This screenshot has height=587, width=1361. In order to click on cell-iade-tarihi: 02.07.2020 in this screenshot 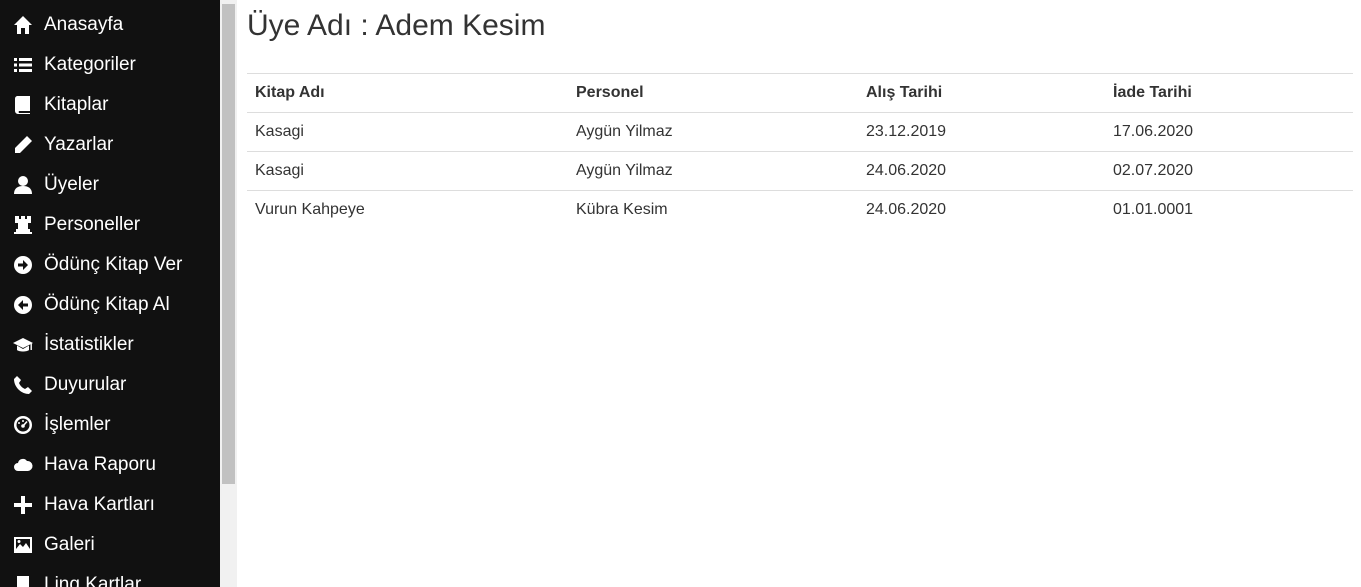, I will do `click(1229, 171)`.